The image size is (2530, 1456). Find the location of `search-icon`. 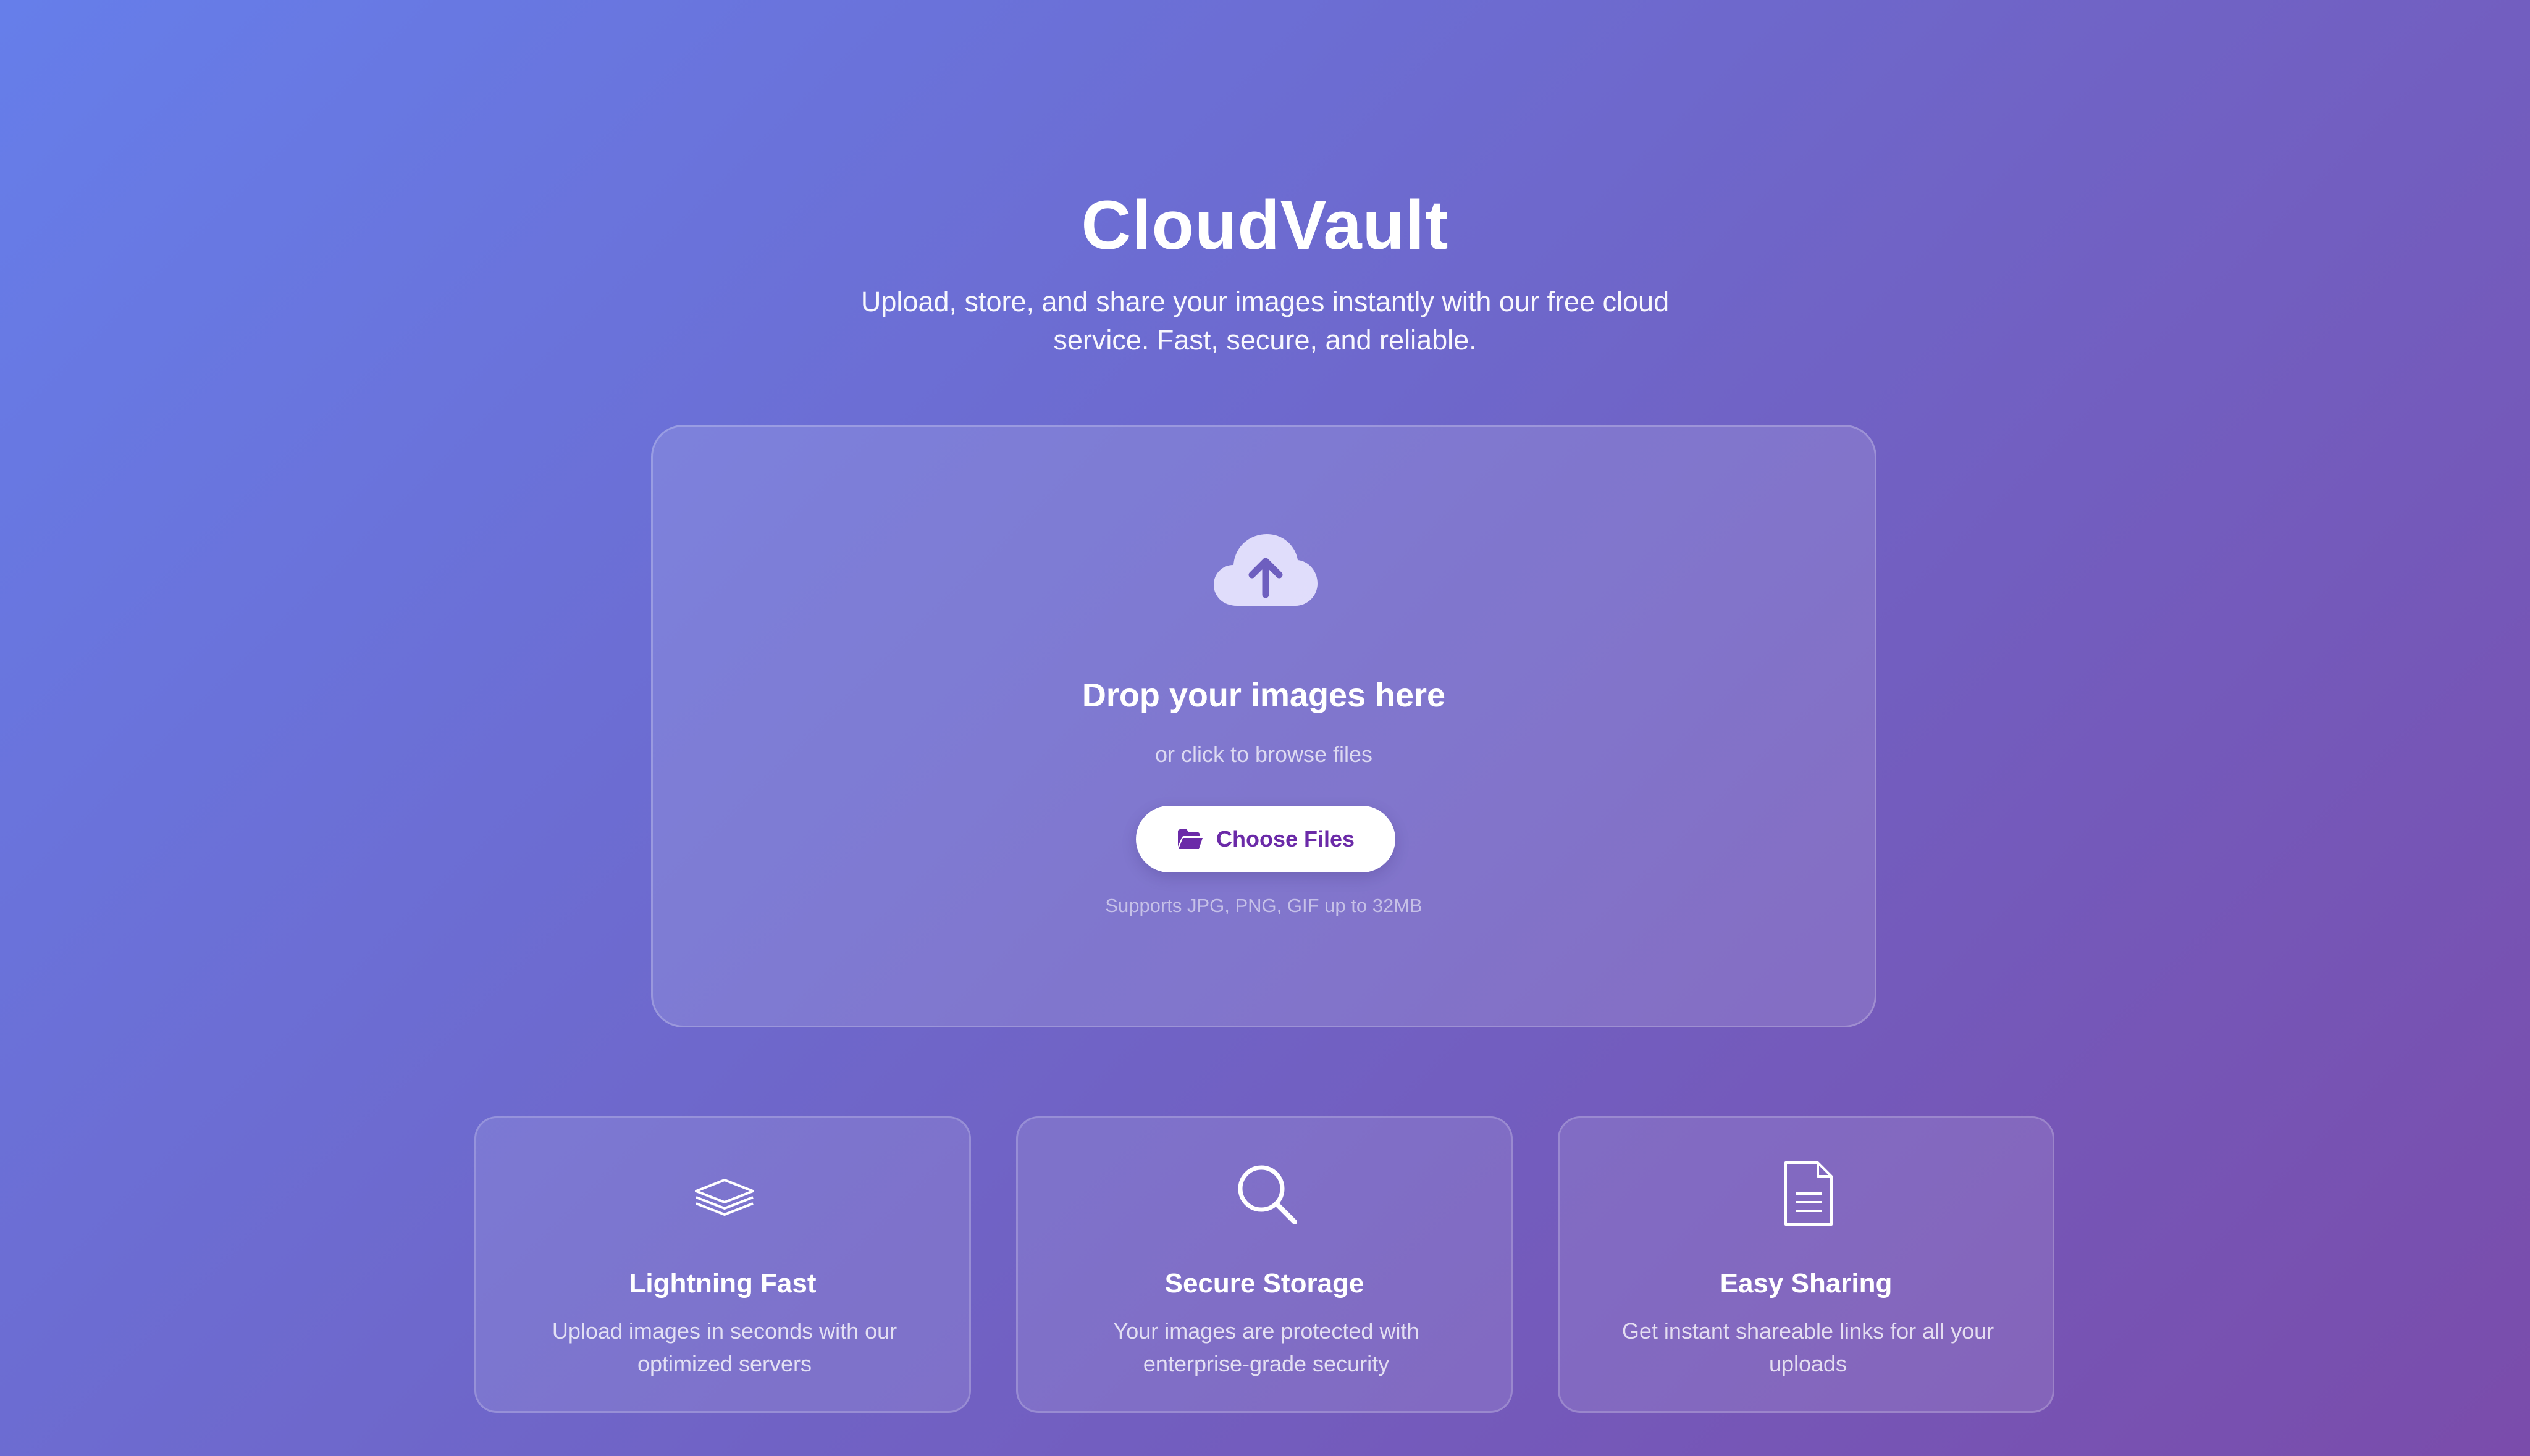

search-icon is located at coordinates (1267, 1194).